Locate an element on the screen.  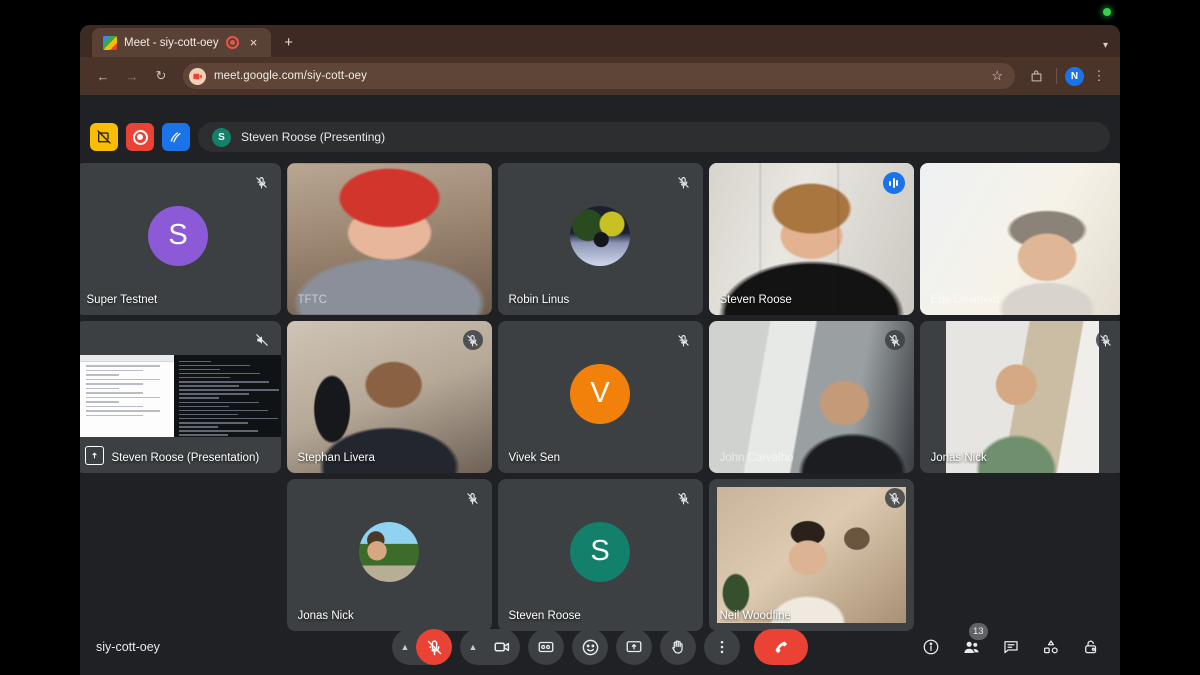
tab-strip: Meet - siy-cott-oey × + ▾ is located at coordinates (600, 41).